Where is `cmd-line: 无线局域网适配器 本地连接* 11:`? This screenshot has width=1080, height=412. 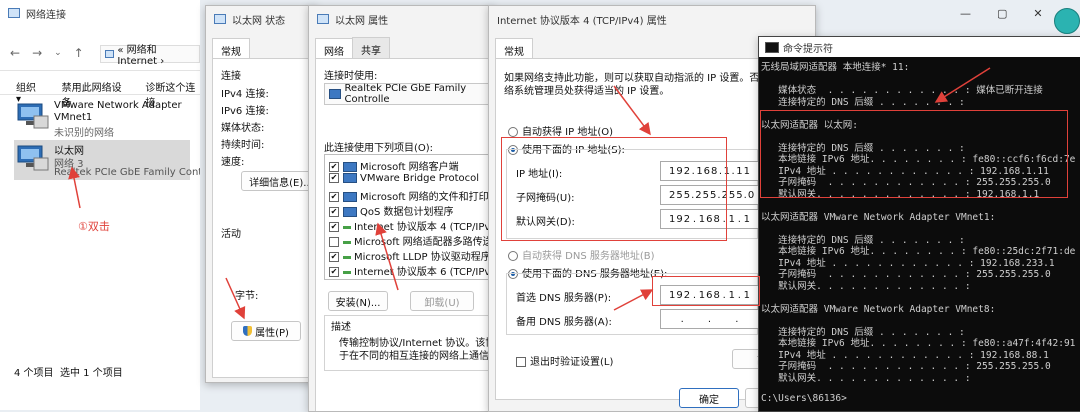
cmd-line: 无线局域网适配器 本地连接* 11: is located at coordinates (835, 67).